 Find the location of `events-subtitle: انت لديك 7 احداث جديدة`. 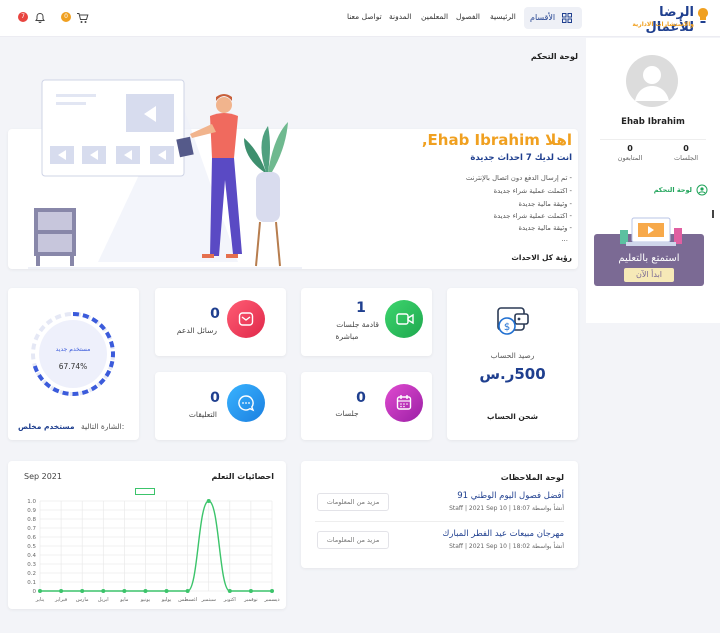

events-subtitle: انت لديك 7 احداث جديدة is located at coordinates (521, 158).